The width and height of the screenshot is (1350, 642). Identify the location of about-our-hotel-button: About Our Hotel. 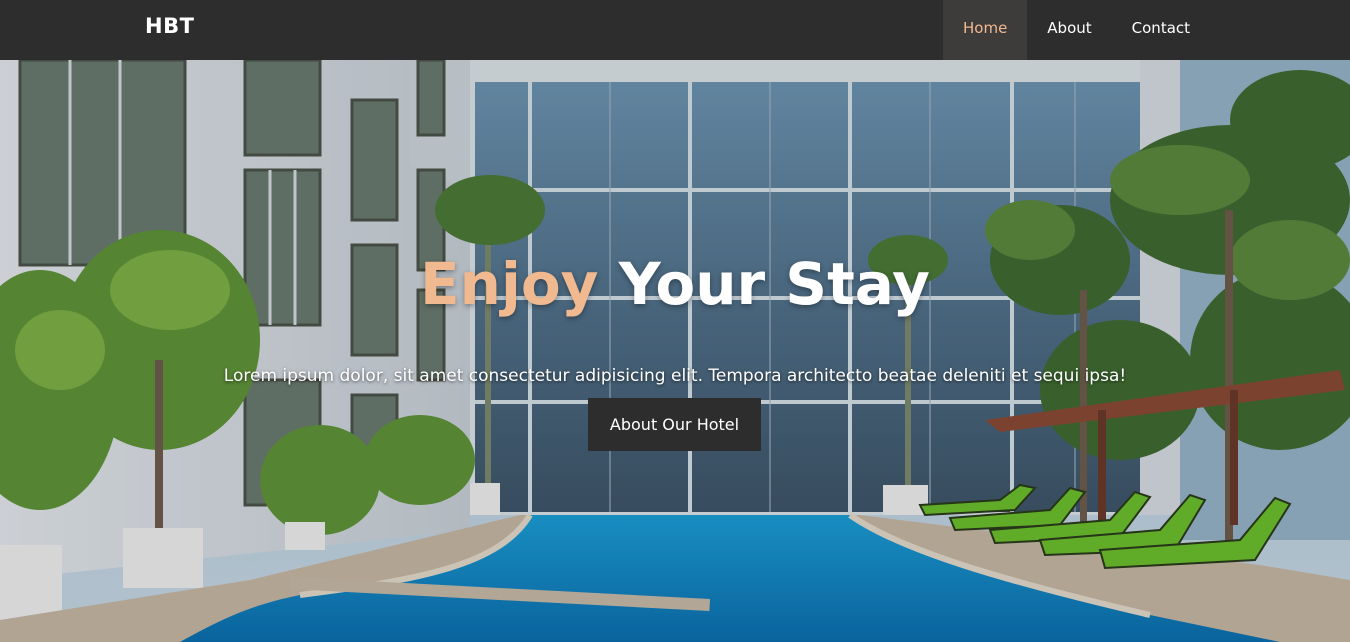
(674, 424).